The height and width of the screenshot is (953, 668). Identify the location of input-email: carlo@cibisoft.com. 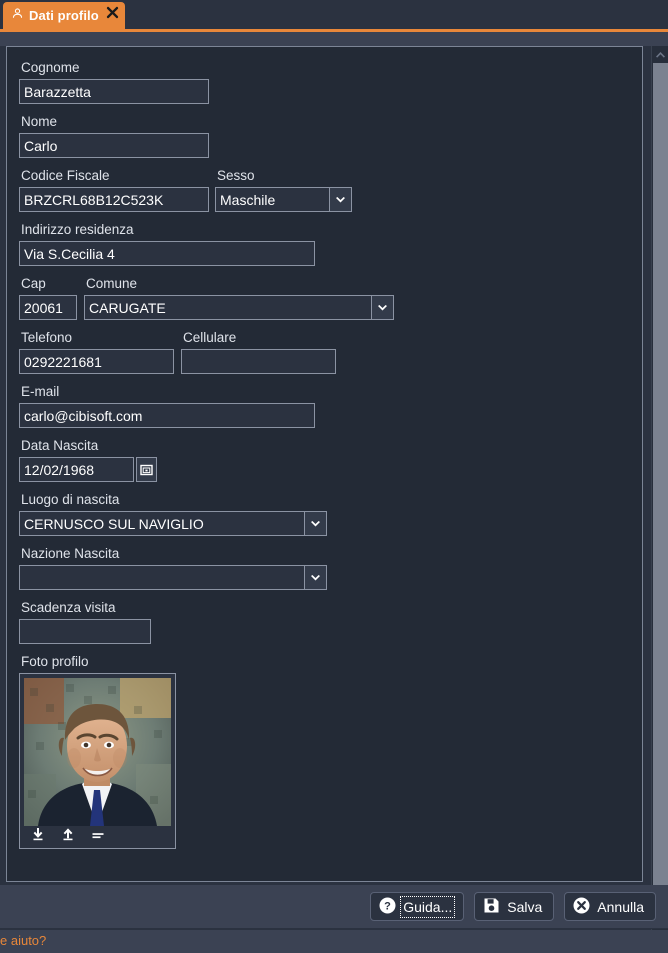
(167, 415).